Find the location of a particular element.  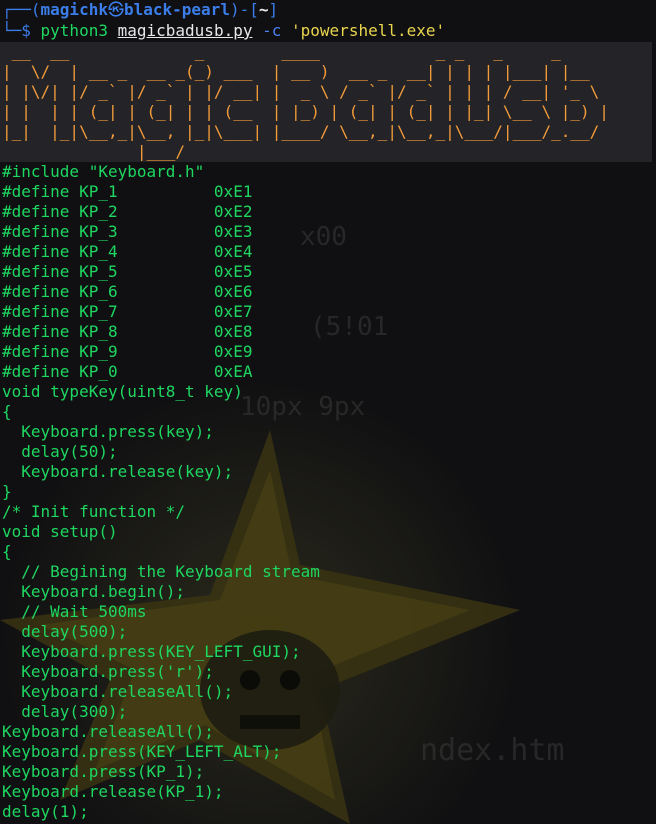

command-name: python3 is located at coordinates (74, 30).